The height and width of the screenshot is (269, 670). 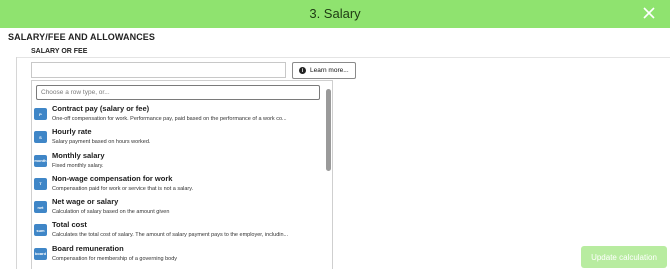 I want to click on option-name: Non-wage compensation for work, so click(x=112, y=178).